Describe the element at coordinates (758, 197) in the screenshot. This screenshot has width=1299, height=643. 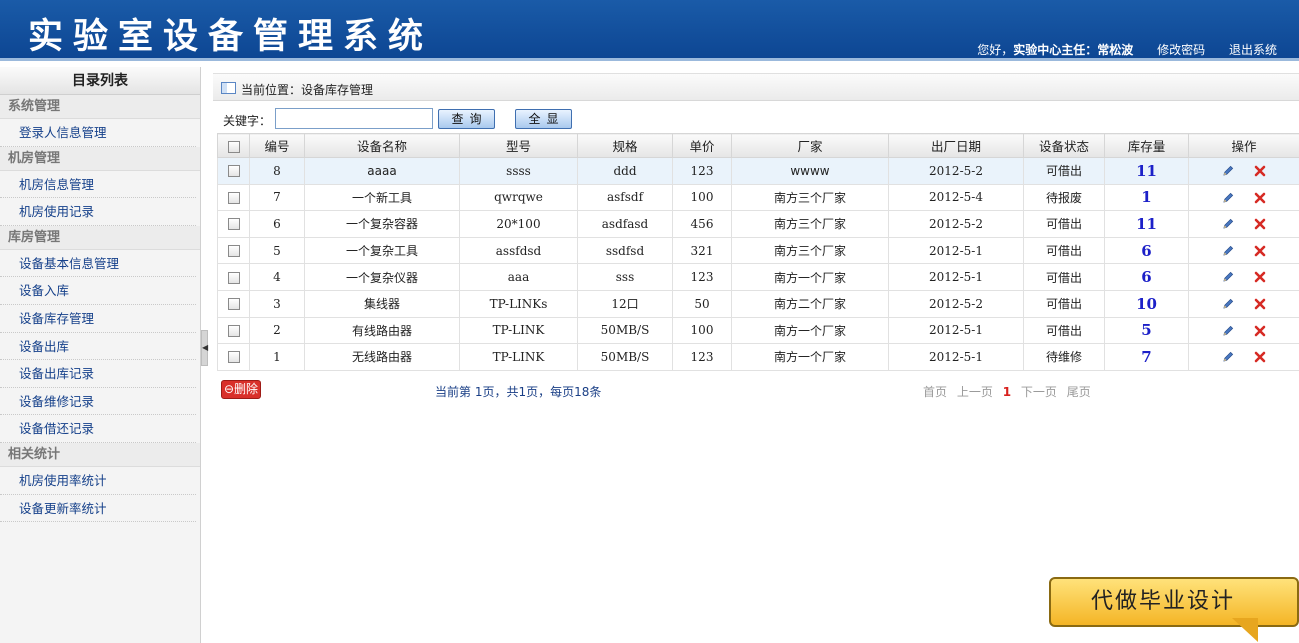
I see `table-row: 7 一个新工具 qwrqwe asfsdf 100 南方三个厂家 2012-5-4 待报废 1` at that location.